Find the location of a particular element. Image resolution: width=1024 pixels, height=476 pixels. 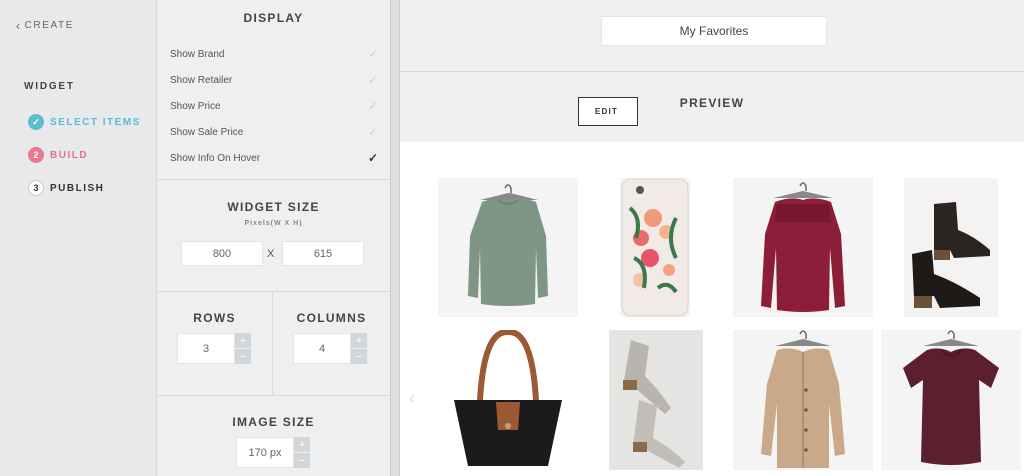

widget-height-input: 615 is located at coordinates (323, 253).